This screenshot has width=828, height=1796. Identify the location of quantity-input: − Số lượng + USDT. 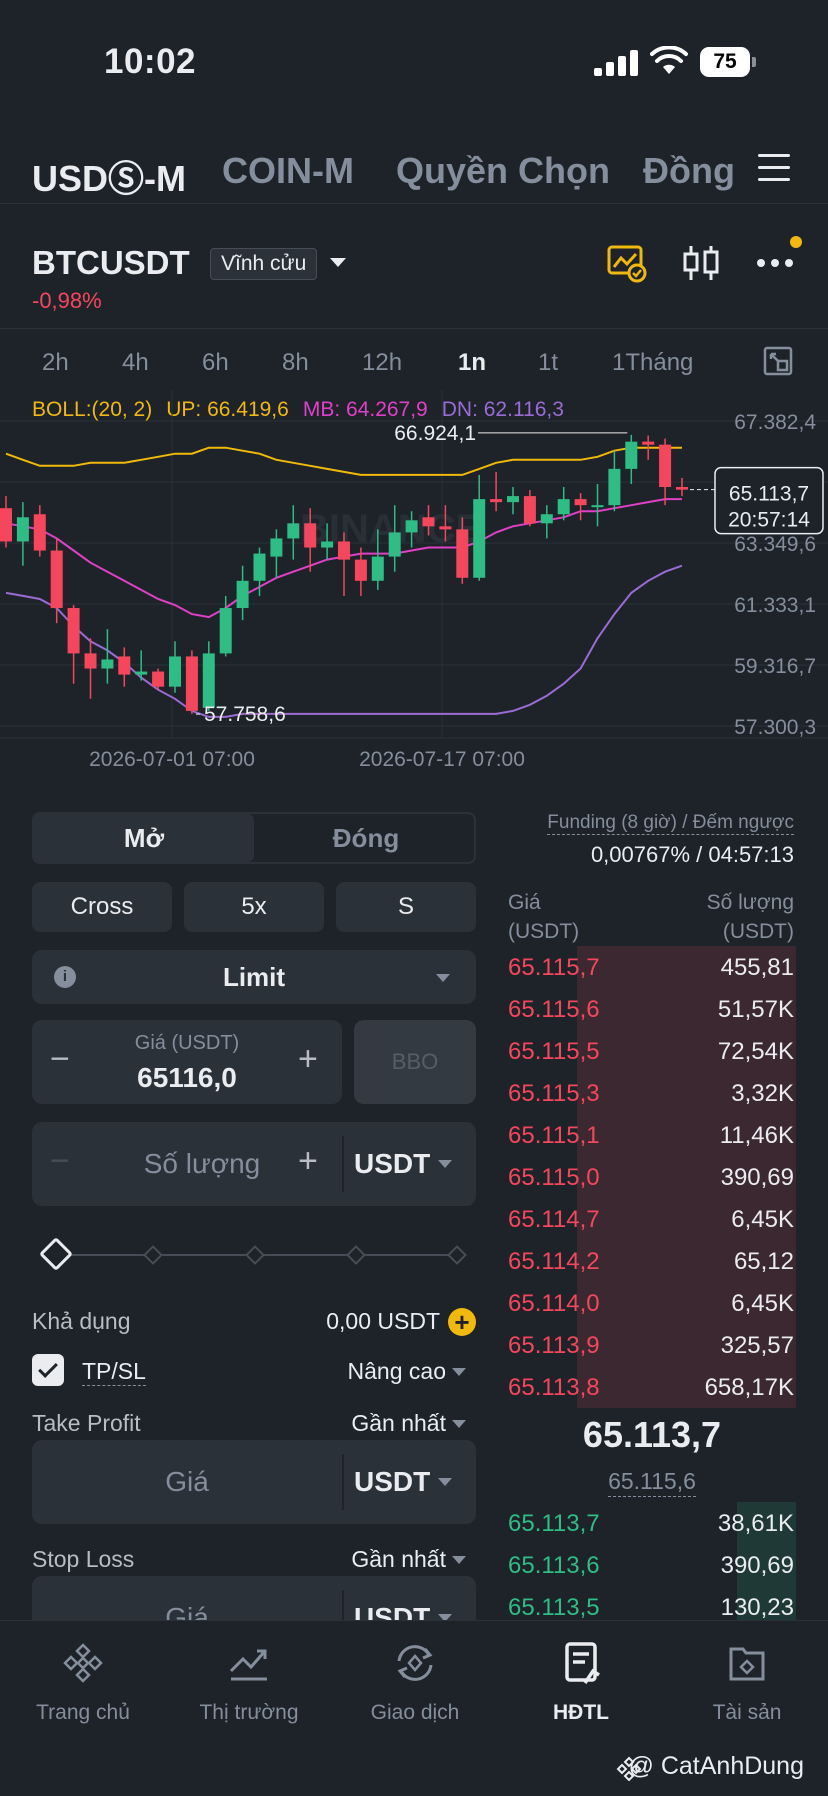
(254, 1164).